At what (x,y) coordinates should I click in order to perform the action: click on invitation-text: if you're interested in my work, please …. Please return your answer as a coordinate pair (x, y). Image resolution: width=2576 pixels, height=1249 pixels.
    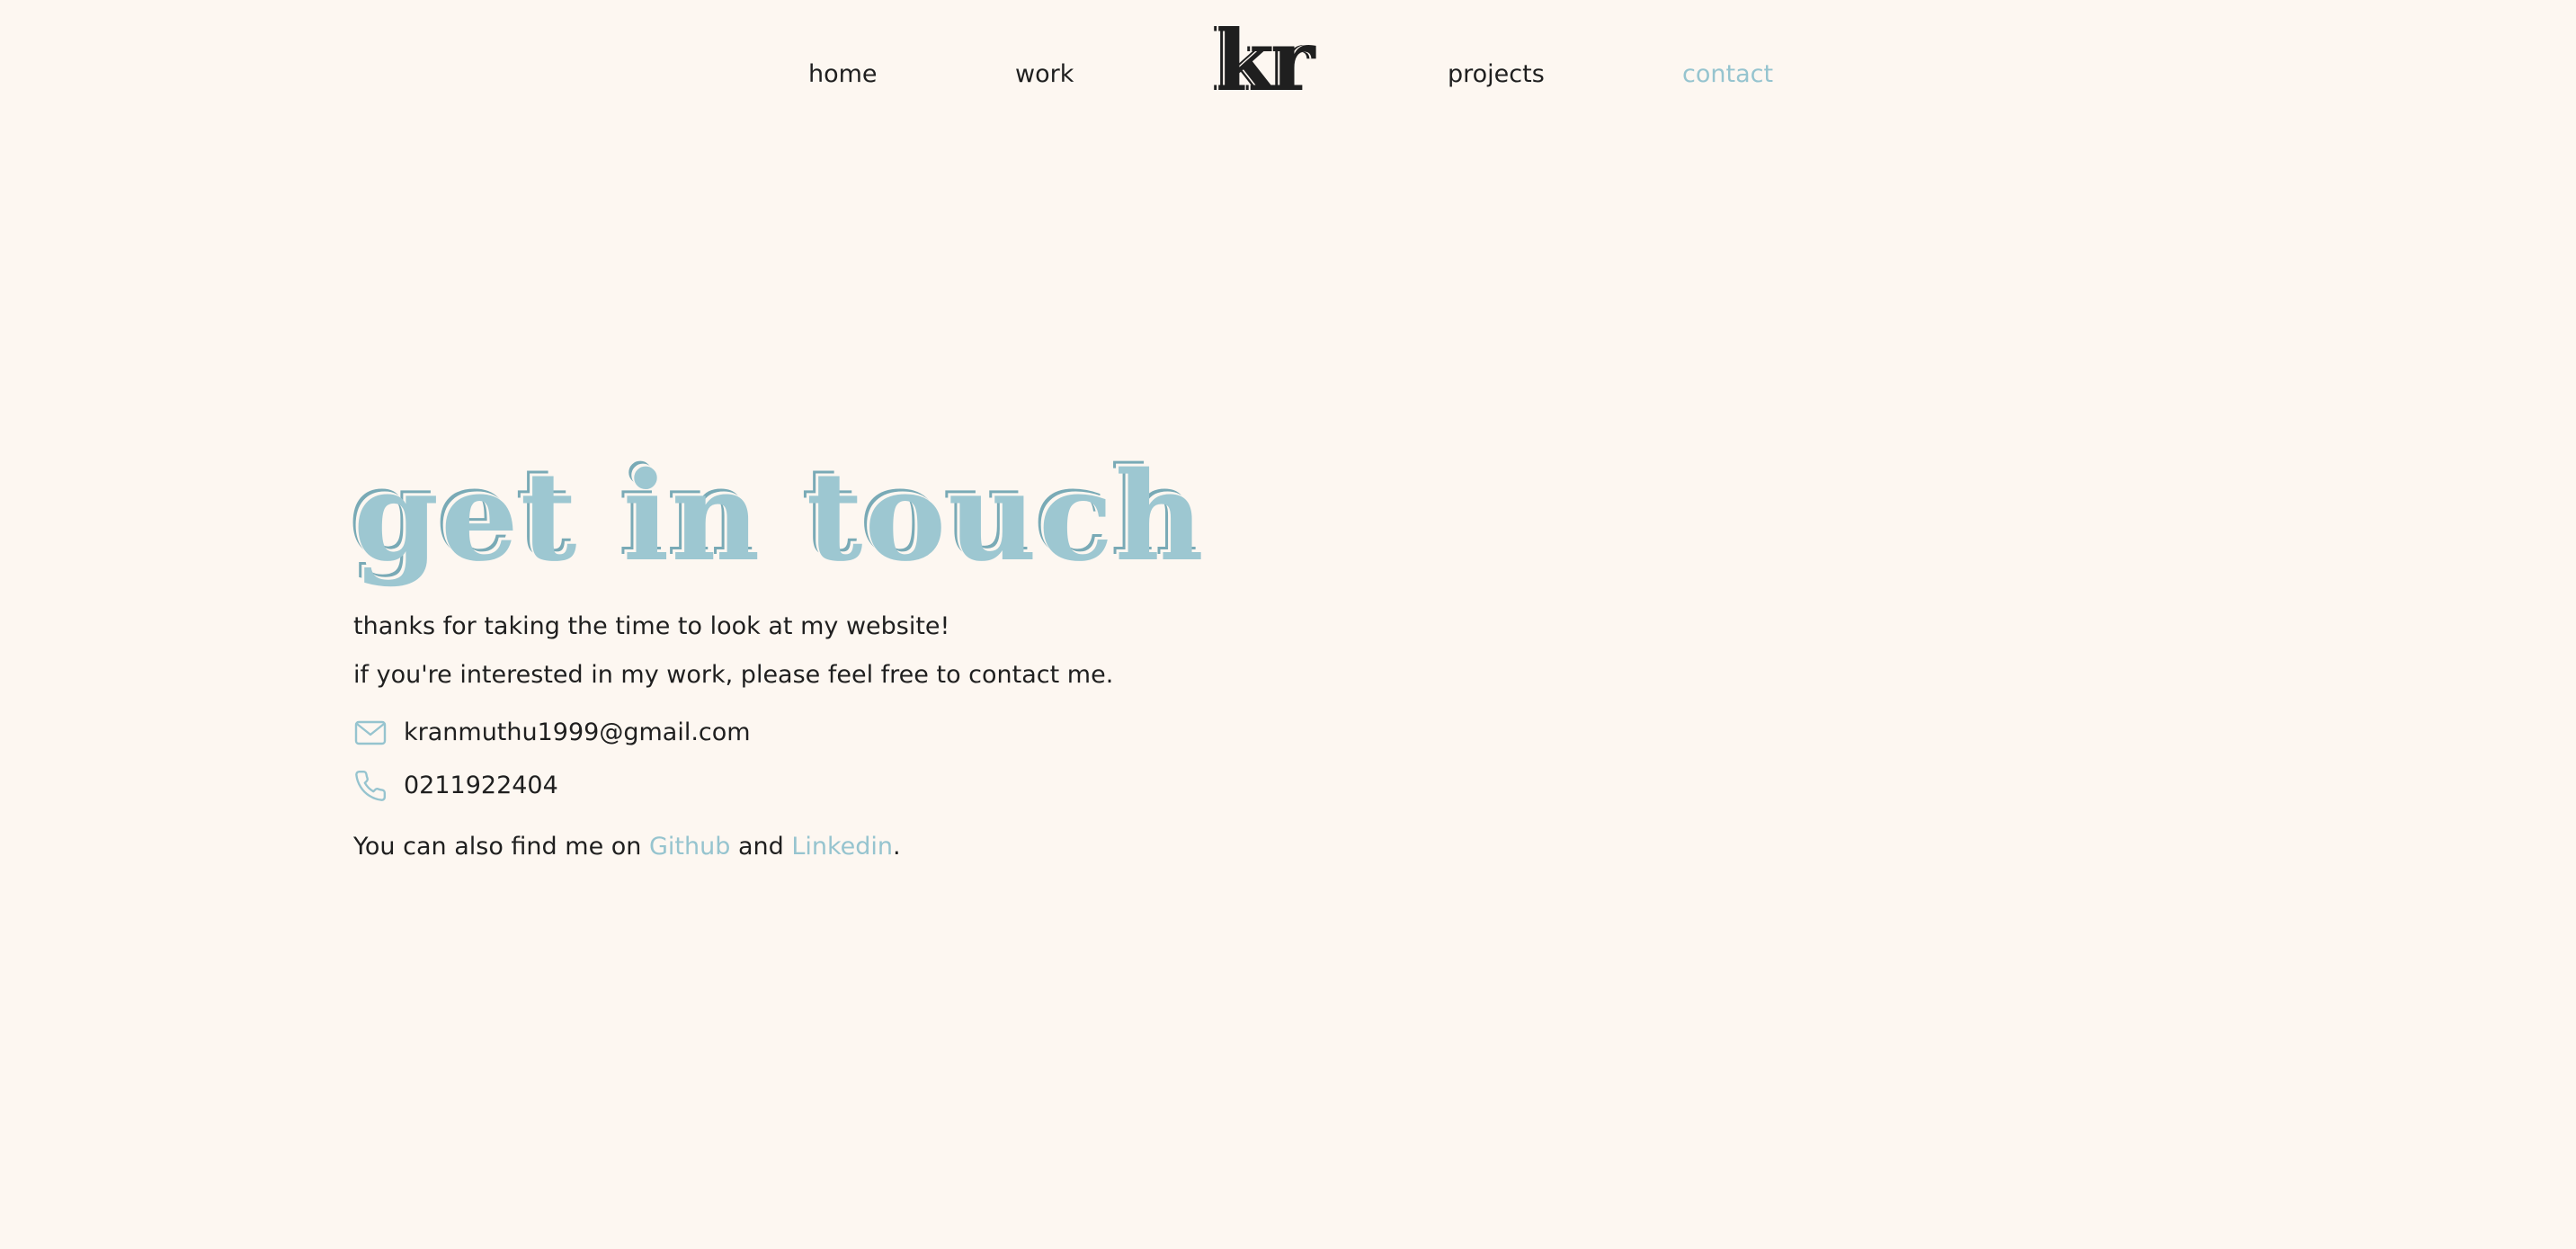
    Looking at the image, I should click on (734, 675).